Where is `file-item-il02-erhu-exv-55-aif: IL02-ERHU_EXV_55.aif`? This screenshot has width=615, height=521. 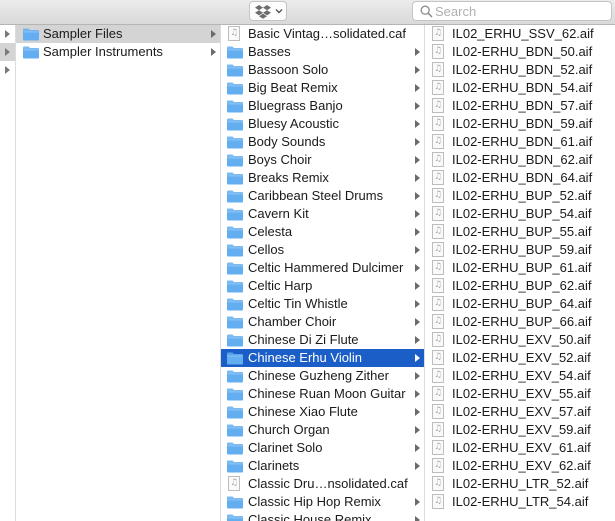
file-item-il02-erhu-exv-55-aif: IL02-ERHU_EXV_55.aif is located at coordinates (520, 394).